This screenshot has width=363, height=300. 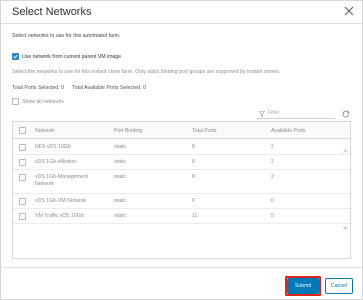 I want to click on use-parent-network-checkbox, so click(x=15, y=56).